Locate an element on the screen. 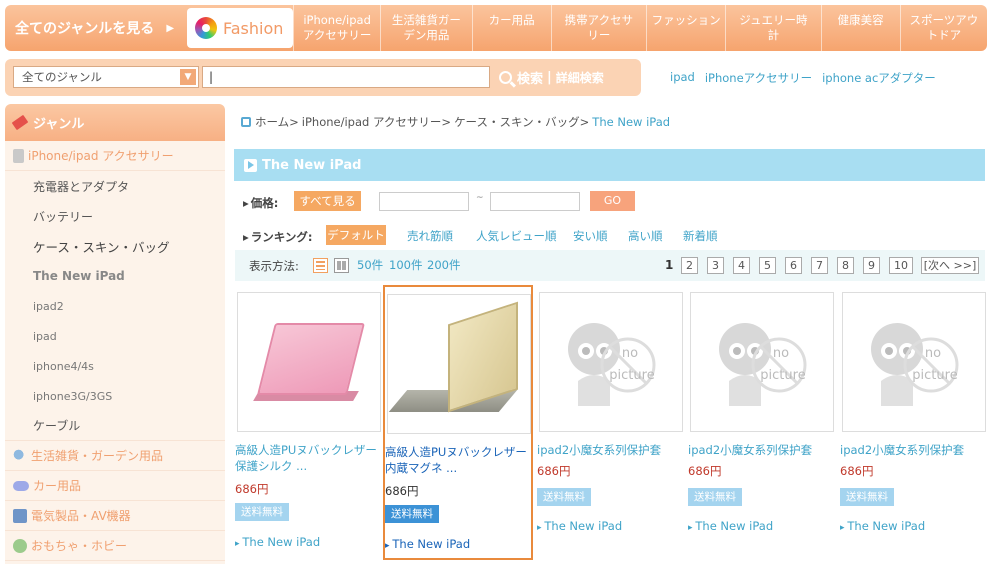  search-input: | is located at coordinates (346, 77).